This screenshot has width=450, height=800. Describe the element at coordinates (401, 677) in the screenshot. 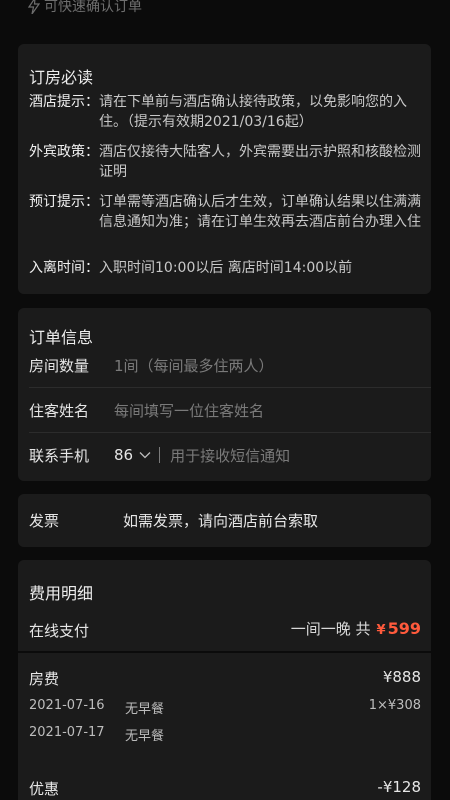

I see `room-fee-value: ¥888` at that location.